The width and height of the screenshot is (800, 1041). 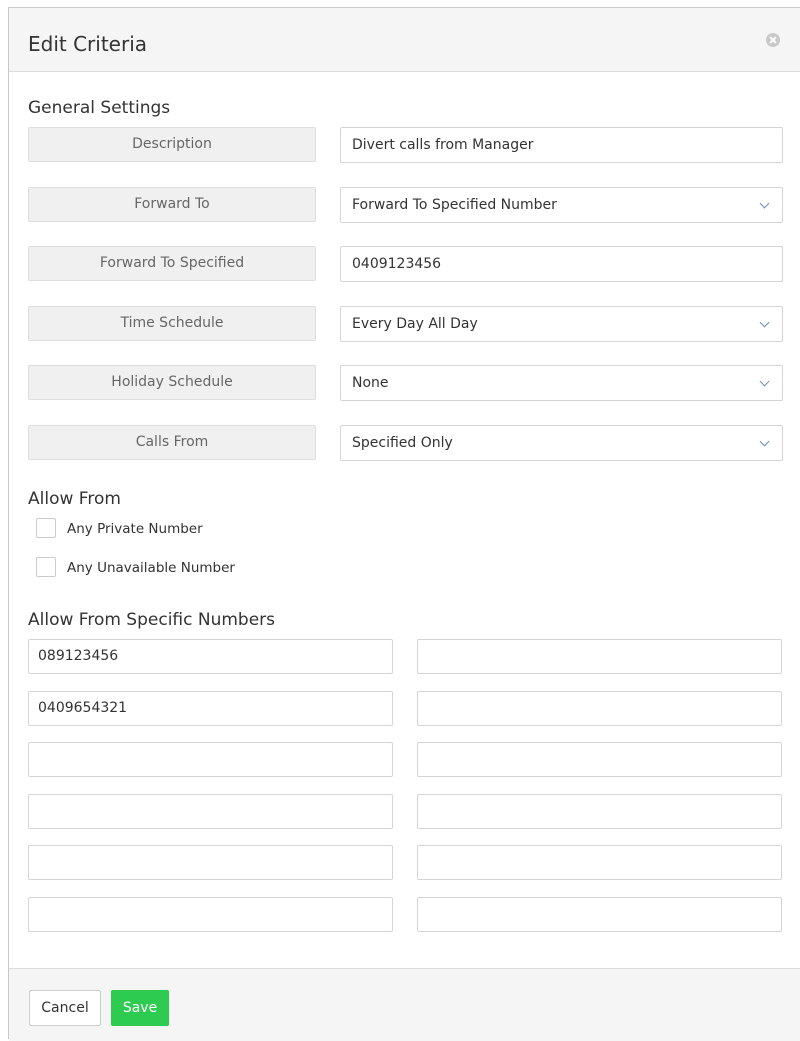 I want to click on forward-to-select: Forward To Specified Number, so click(x=561, y=205).